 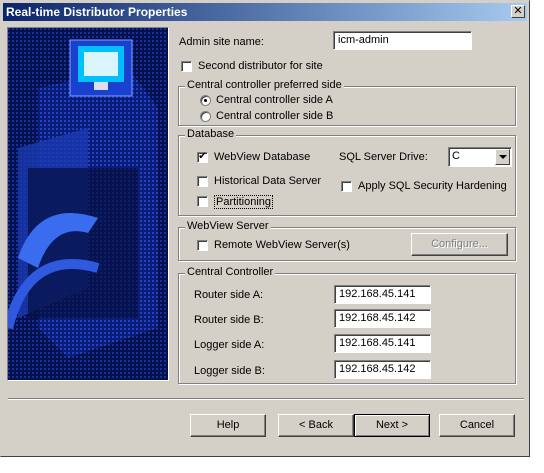 What do you see at coordinates (244, 202) in the screenshot?
I see `partitioning-label: Partitioning` at bounding box center [244, 202].